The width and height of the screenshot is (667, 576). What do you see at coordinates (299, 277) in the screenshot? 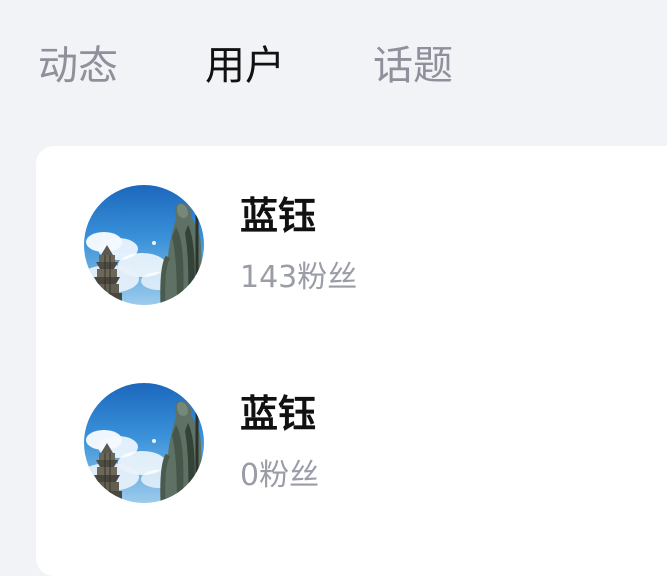
I see `follower-count: 143粉丝` at bounding box center [299, 277].